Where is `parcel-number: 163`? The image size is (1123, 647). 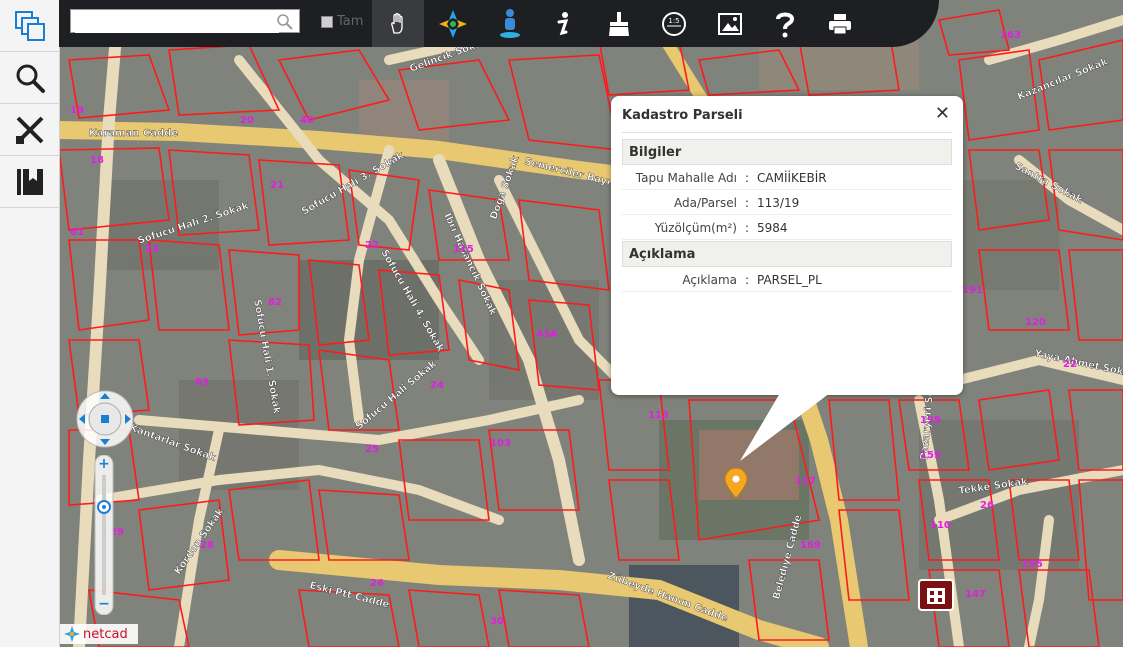 parcel-number: 163 is located at coordinates (1010, 35).